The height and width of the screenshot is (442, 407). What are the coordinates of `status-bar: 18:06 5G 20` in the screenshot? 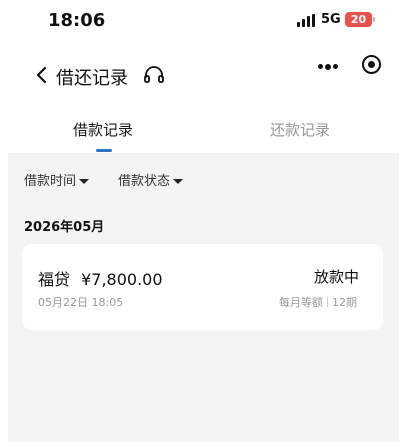 It's located at (203, 20).